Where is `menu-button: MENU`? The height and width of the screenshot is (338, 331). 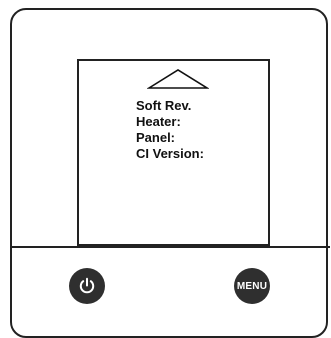
menu-button: MENU is located at coordinates (252, 286).